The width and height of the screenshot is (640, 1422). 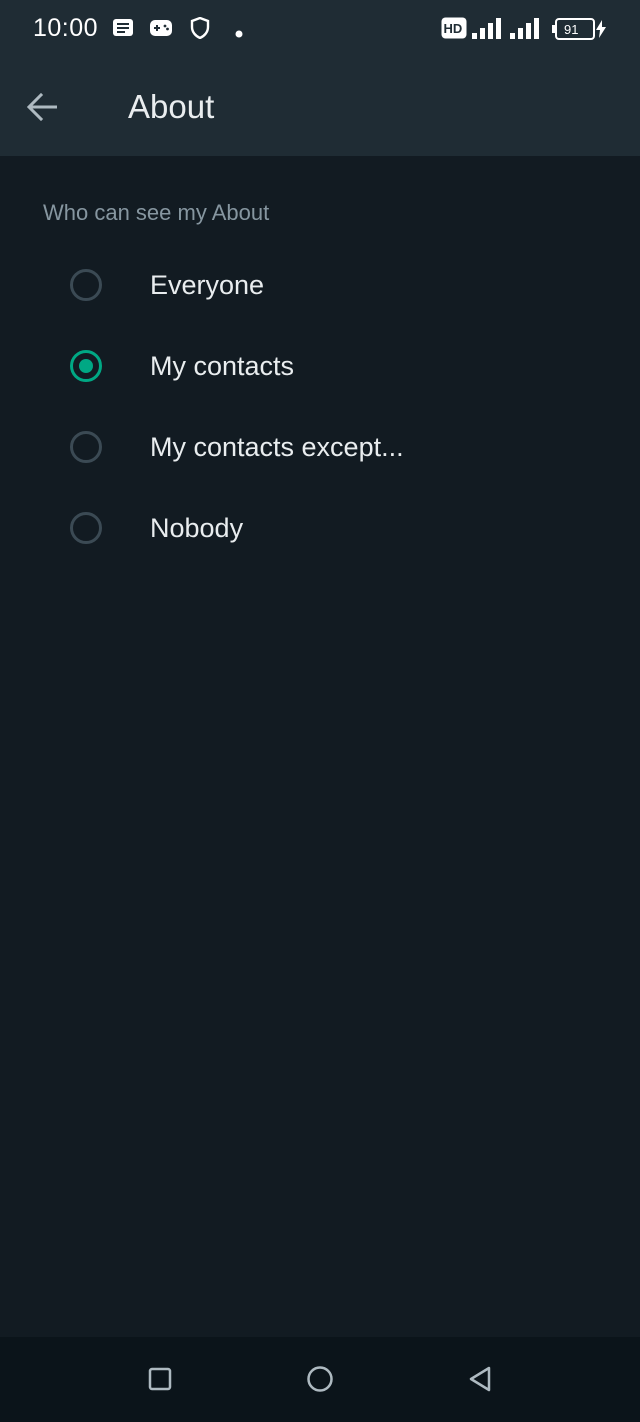 I want to click on game-controller-icon, so click(x=161, y=30).